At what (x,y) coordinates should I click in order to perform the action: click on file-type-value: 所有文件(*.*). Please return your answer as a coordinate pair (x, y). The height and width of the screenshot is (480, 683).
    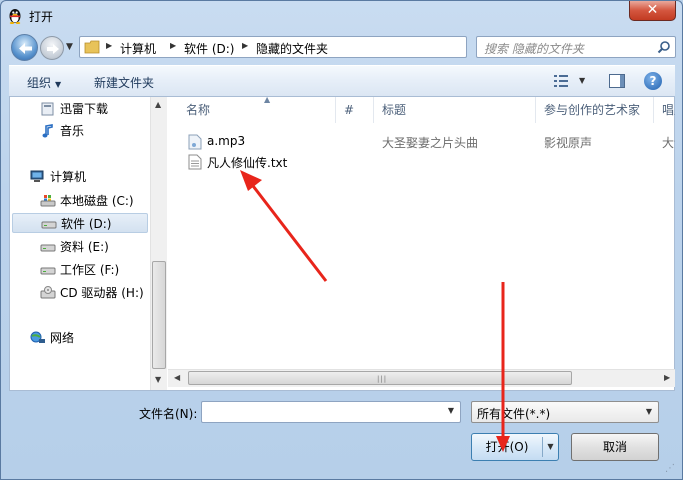
    Looking at the image, I should click on (514, 414).